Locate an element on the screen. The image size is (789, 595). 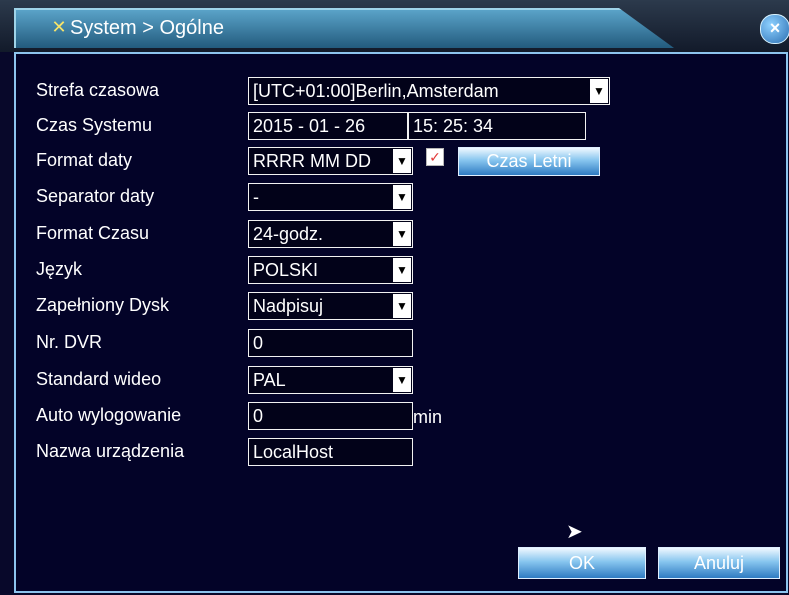
setting-label-disk-full: Zapełniony Dysk is located at coordinates (103, 305).